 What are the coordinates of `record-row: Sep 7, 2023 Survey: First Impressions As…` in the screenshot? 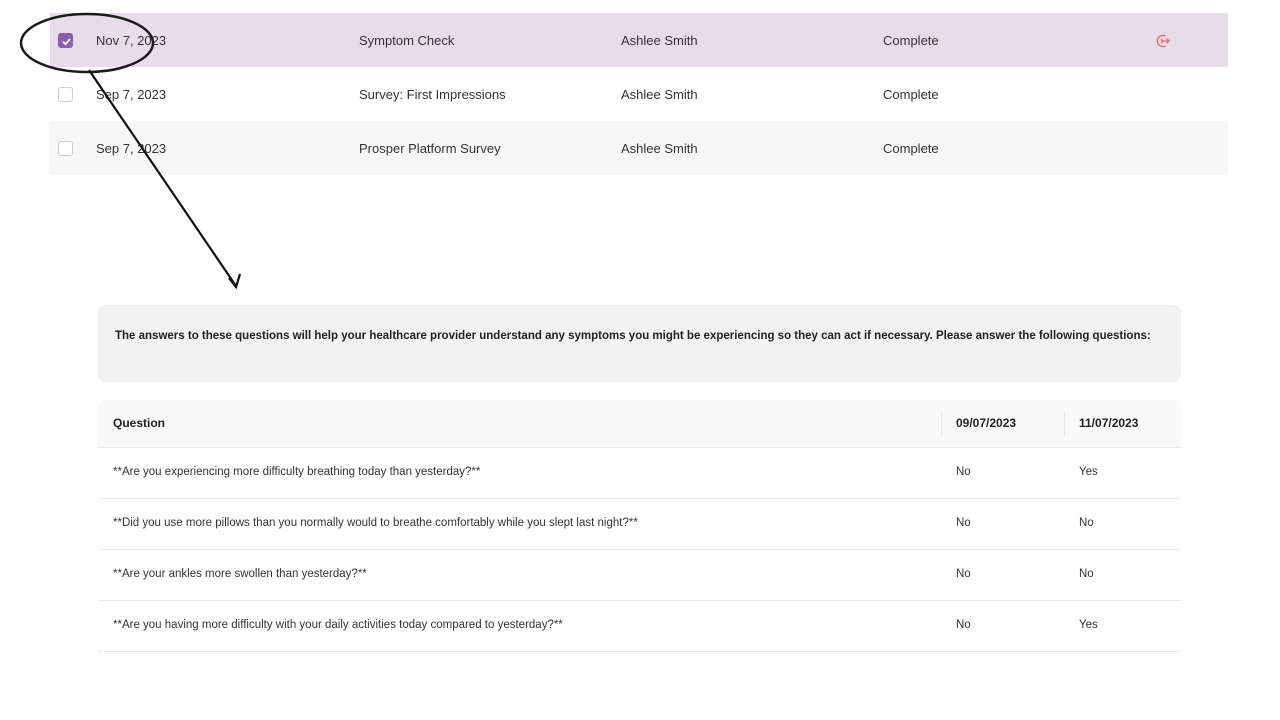 It's located at (639, 94).